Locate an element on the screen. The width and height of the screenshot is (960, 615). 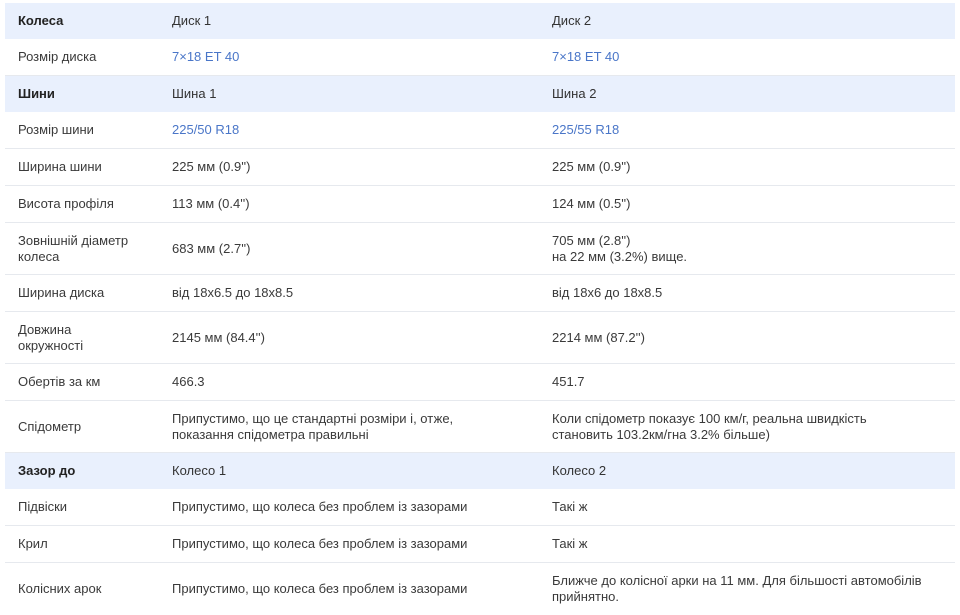
section-header-row: Зазор до Колесо 1 Колесо 2 is located at coordinates (480, 471).